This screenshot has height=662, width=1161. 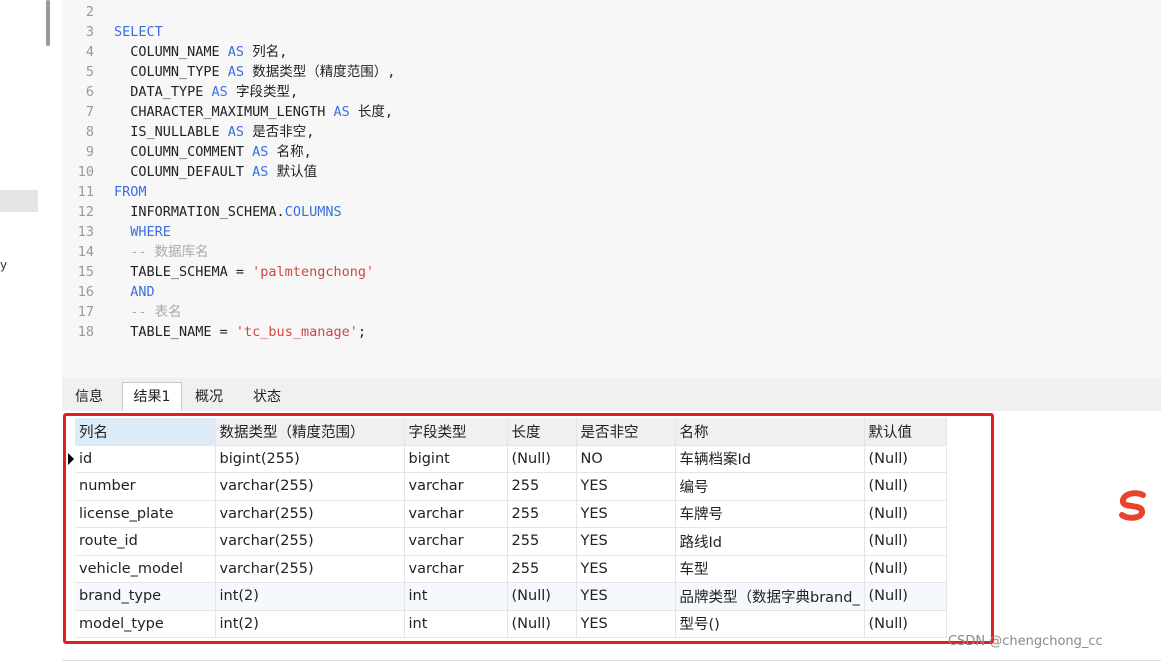 I want to click on code-token: 默认值, so click(x=293, y=172).